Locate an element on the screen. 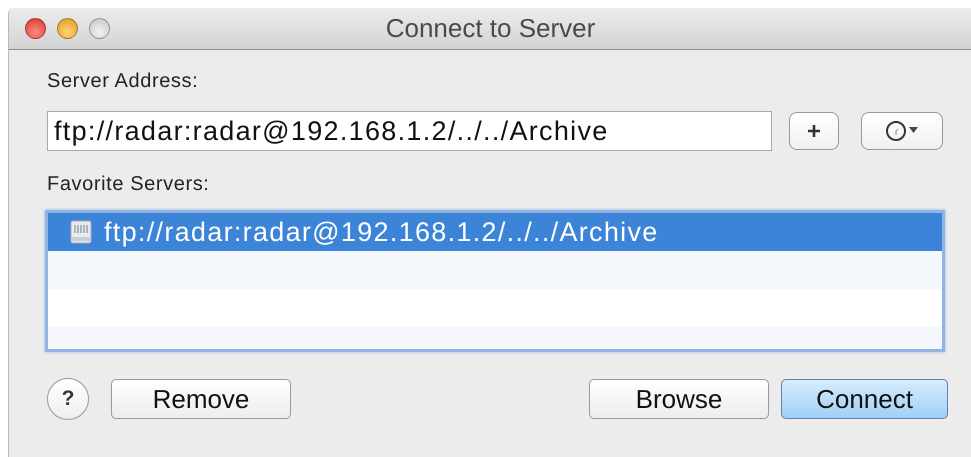  default-button: Connect is located at coordinates (864, 399).